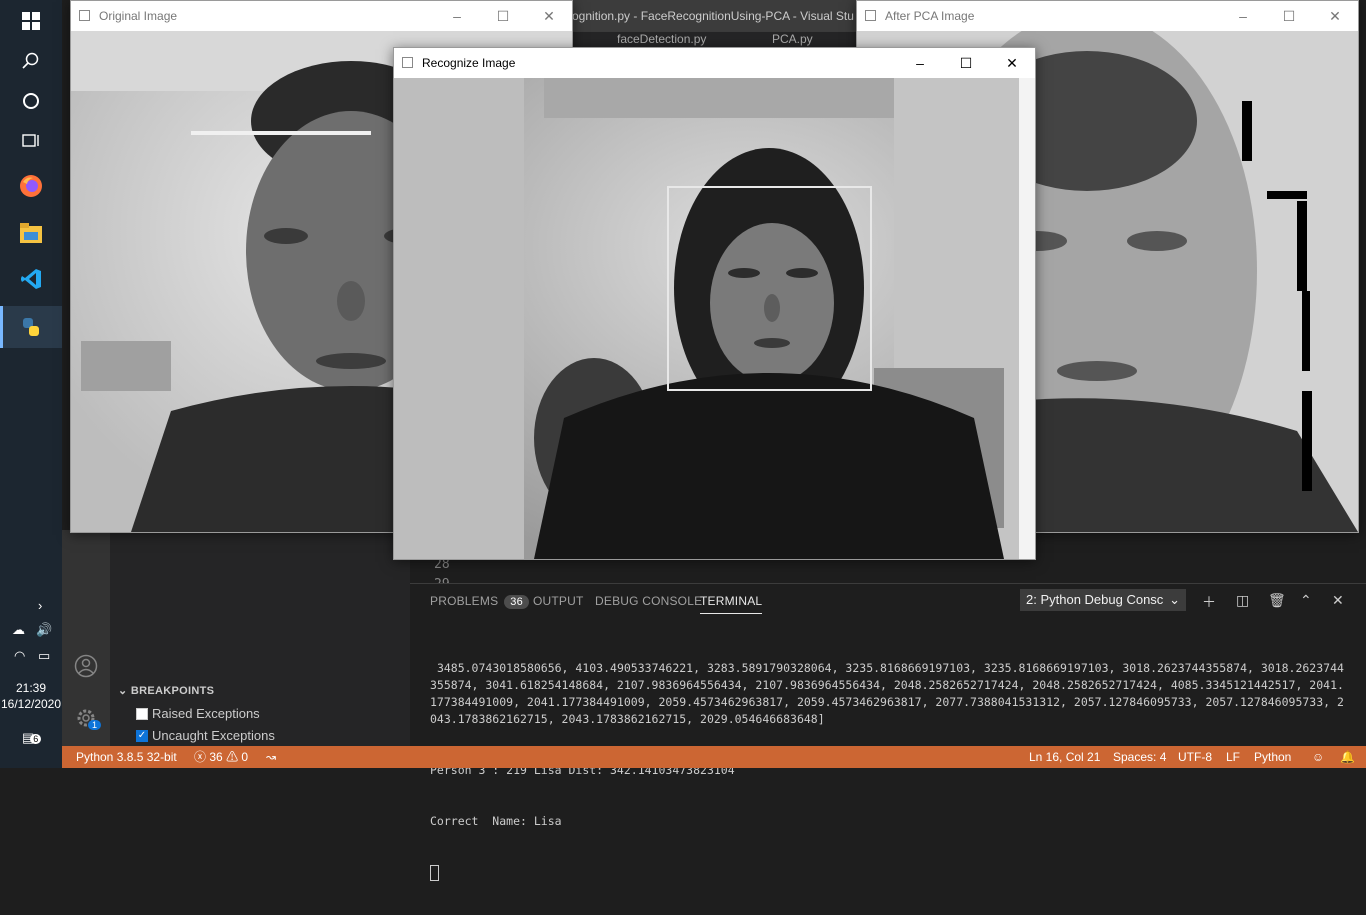 Image resolution: width=1366 pixels, height=915 pixels. What do you see at coordinates (1095, 599) in the screenshot?
I see `terminal-select-value: 2: Python Debug Consc` at bounding box center [1095, 599].